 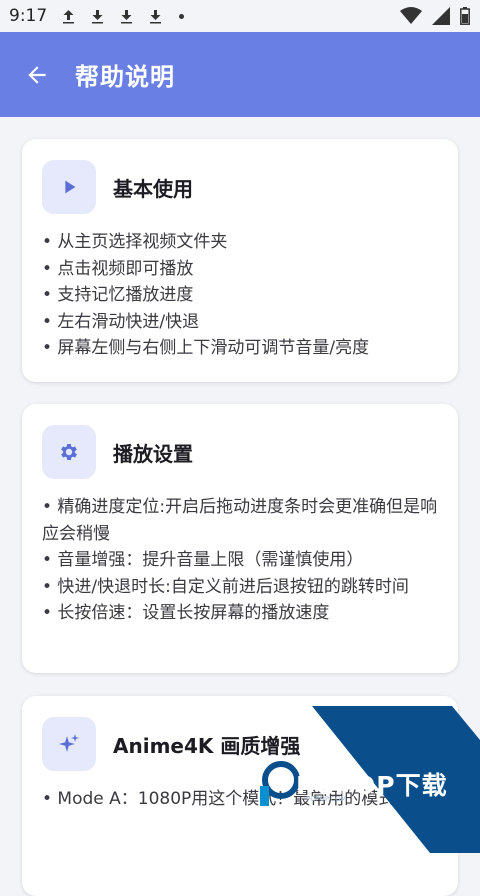 I want to click on sparkle-icon, so click(x=69, y=743).